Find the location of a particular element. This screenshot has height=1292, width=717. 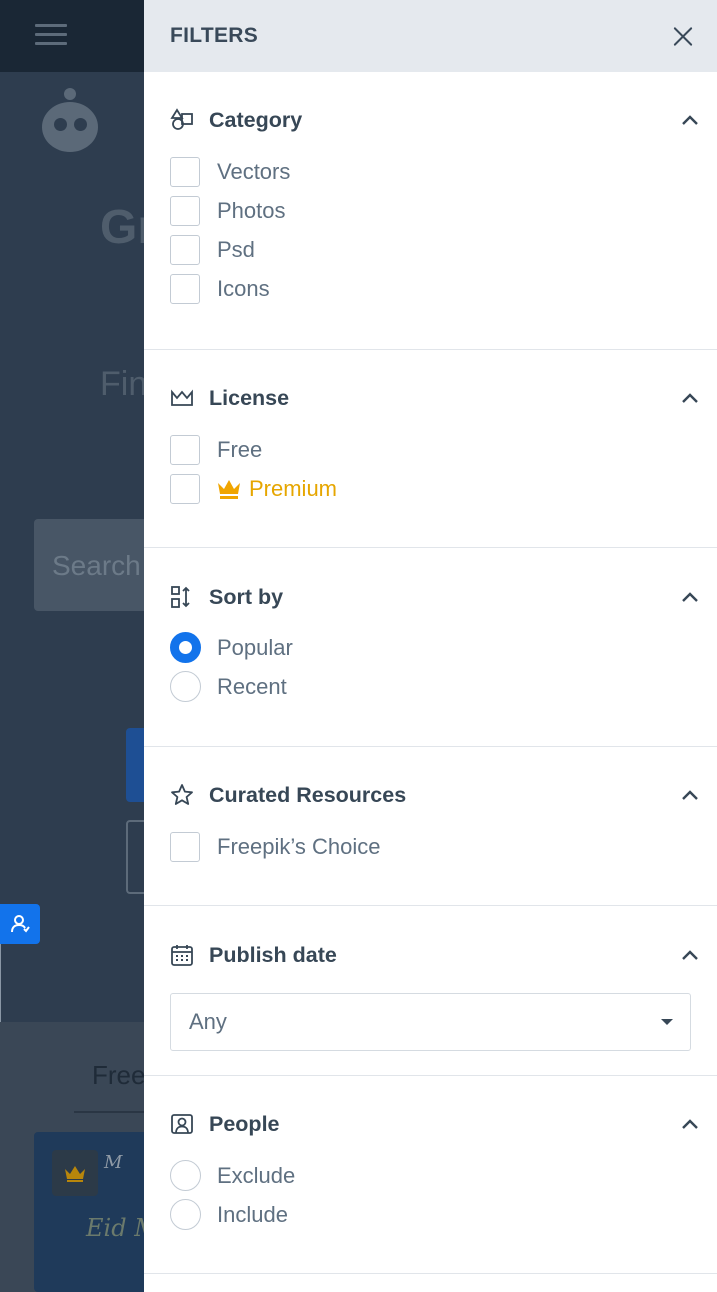

option-include: Include is located at coordinates (430, 1214).